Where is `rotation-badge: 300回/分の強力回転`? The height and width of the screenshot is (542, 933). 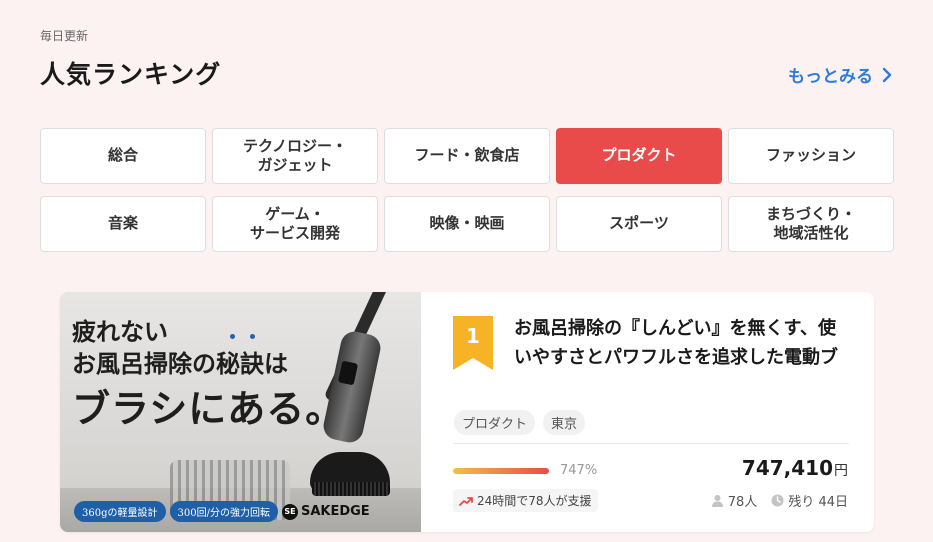 rotation-badge: 300回/分の強力回転 is located at coordinates (223, 511).